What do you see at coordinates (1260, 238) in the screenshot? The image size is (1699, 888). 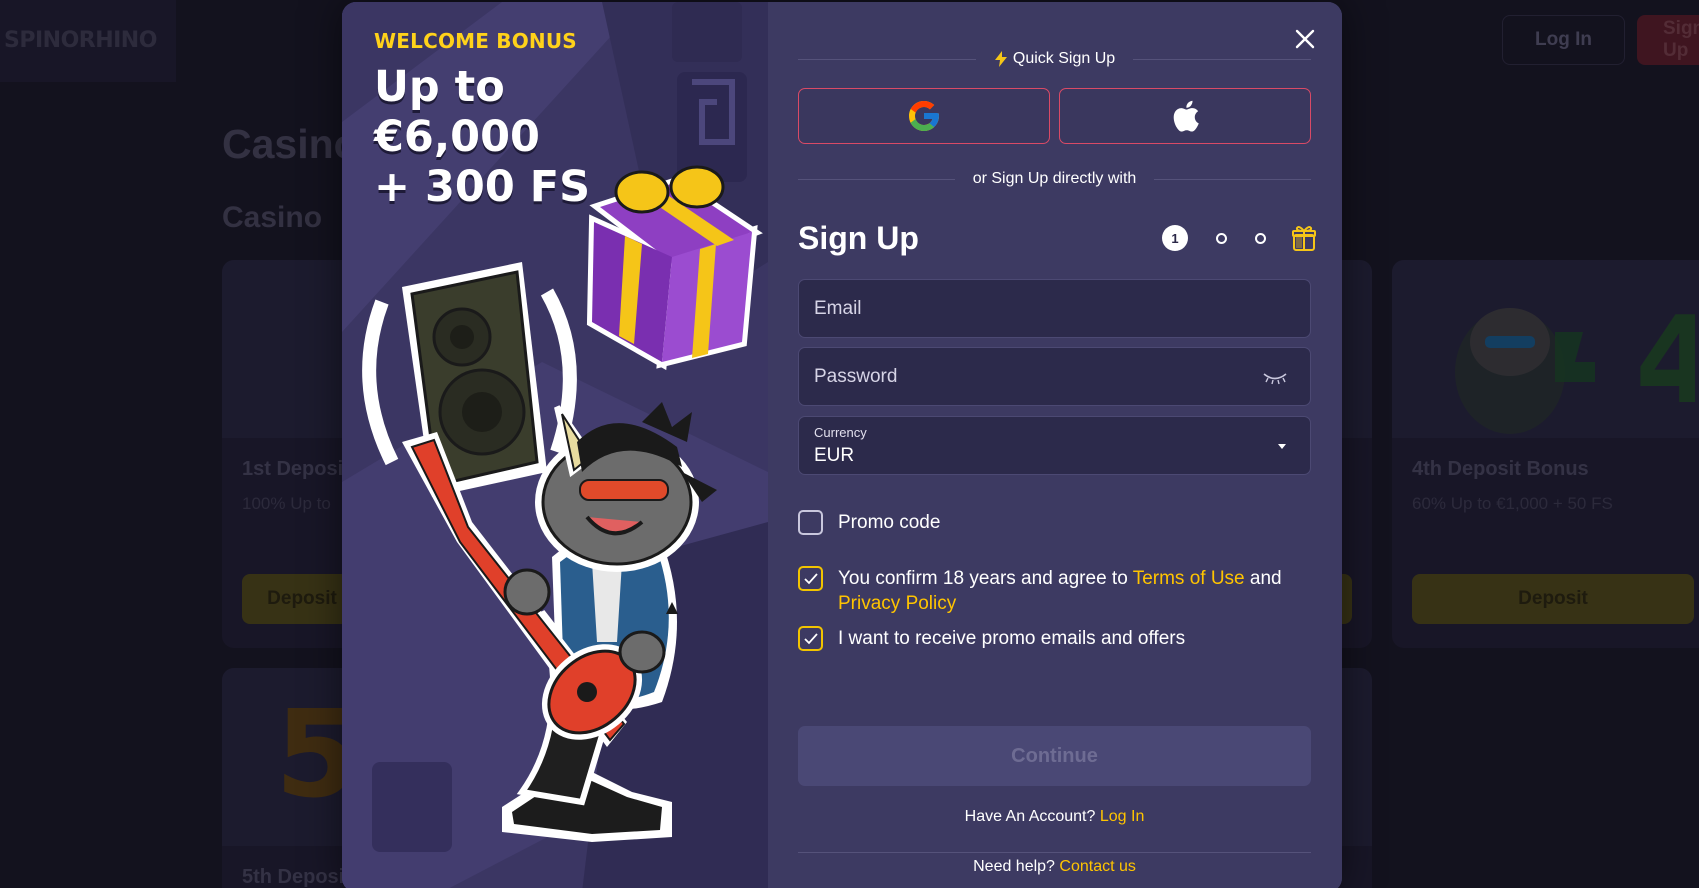 I see `step-3-indicator` at bounding box center [1260, 238].